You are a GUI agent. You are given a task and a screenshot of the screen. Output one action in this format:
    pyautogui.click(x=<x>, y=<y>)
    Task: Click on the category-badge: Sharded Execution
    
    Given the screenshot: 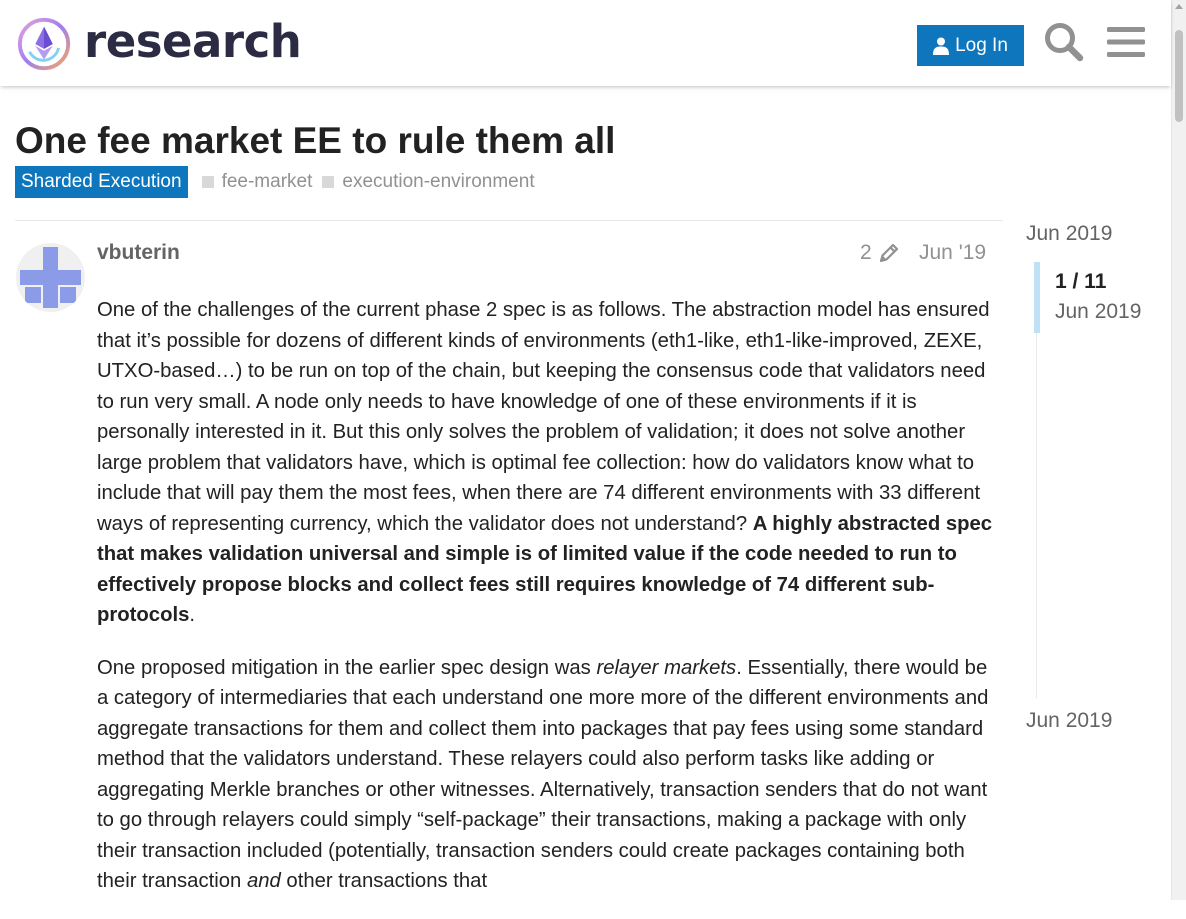 What is the action you would take?
    pyautogui.click(x=101, y=182)
    